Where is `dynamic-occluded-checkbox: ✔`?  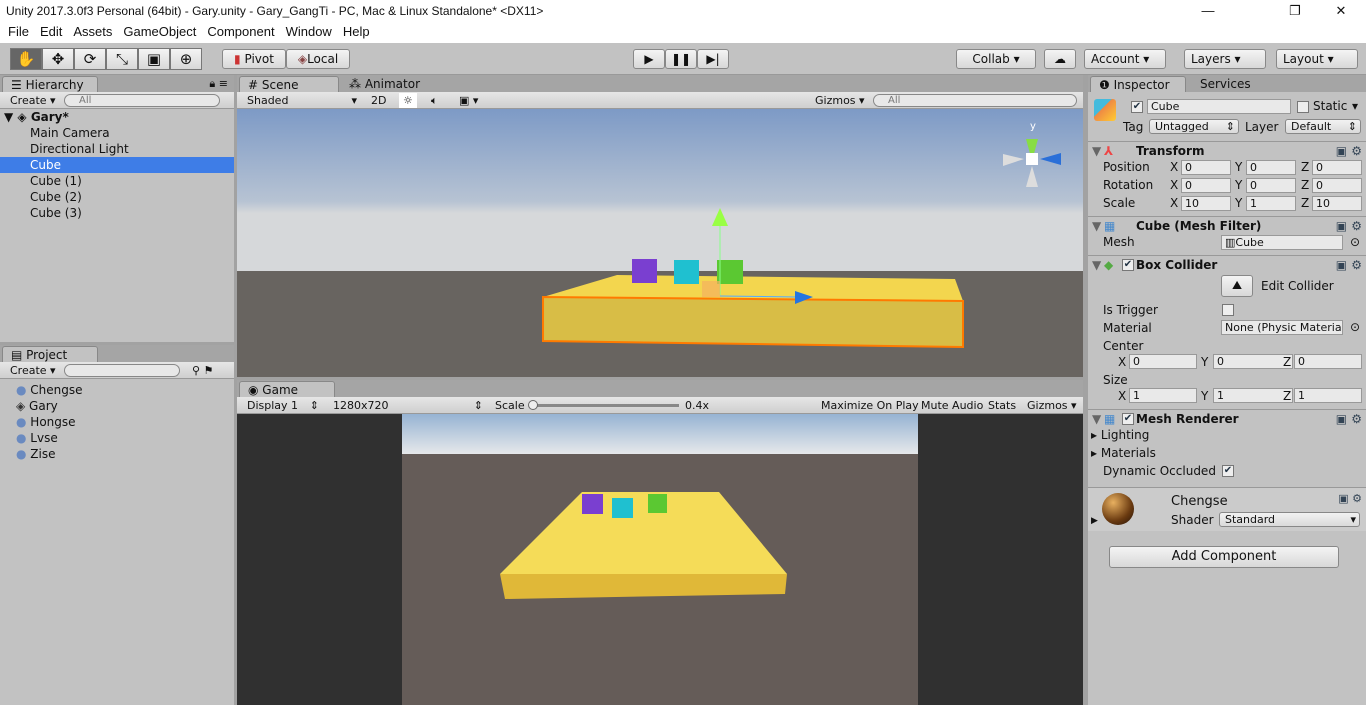 dynamic-occluded-checkbox: ✔ is located at coordinates (1228, 471).